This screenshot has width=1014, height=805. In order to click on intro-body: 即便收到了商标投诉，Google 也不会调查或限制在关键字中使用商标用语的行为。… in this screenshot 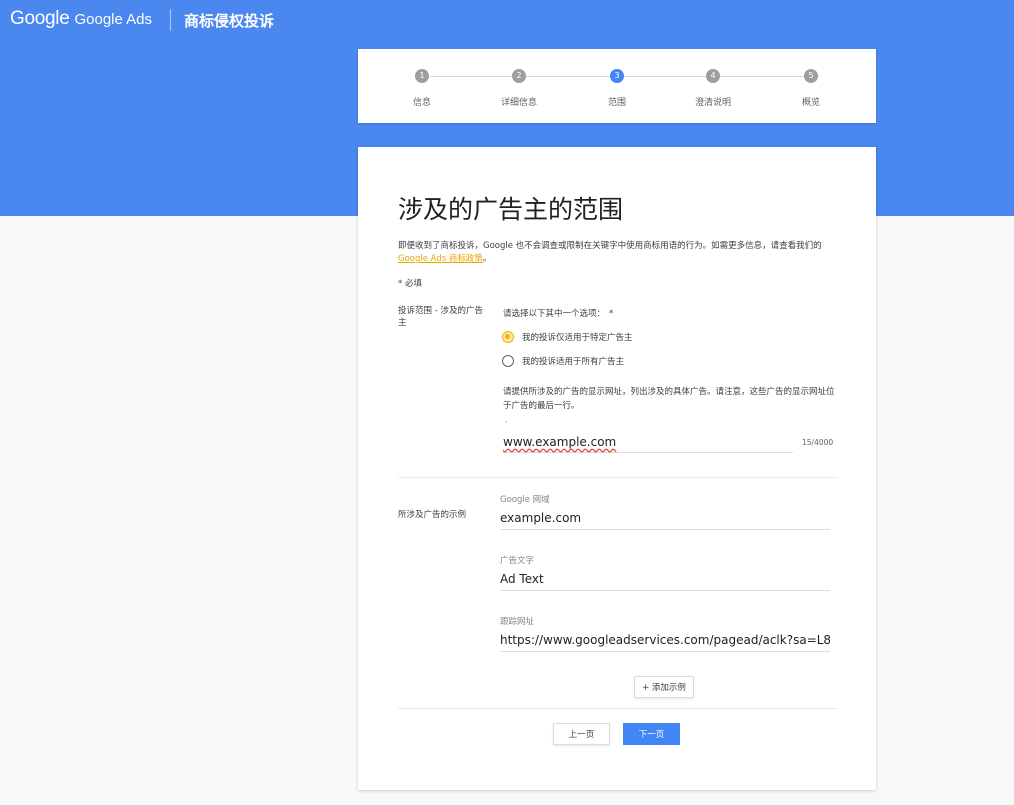, I will do `click(610, 246)`.